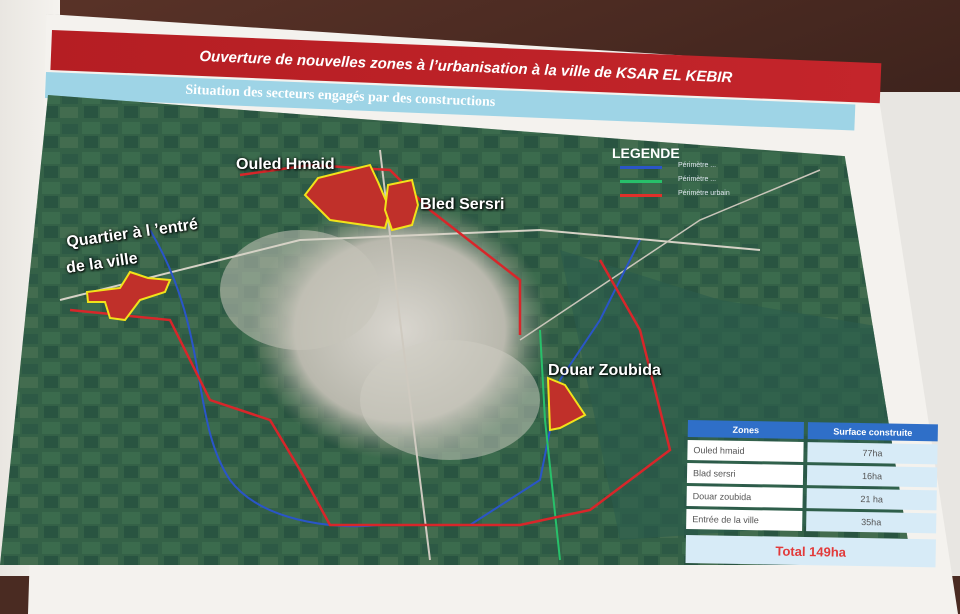 This screenshot has width=960, height=614. I want to click on table-cell-zone: Ouled hmaid, so click(745, 451).